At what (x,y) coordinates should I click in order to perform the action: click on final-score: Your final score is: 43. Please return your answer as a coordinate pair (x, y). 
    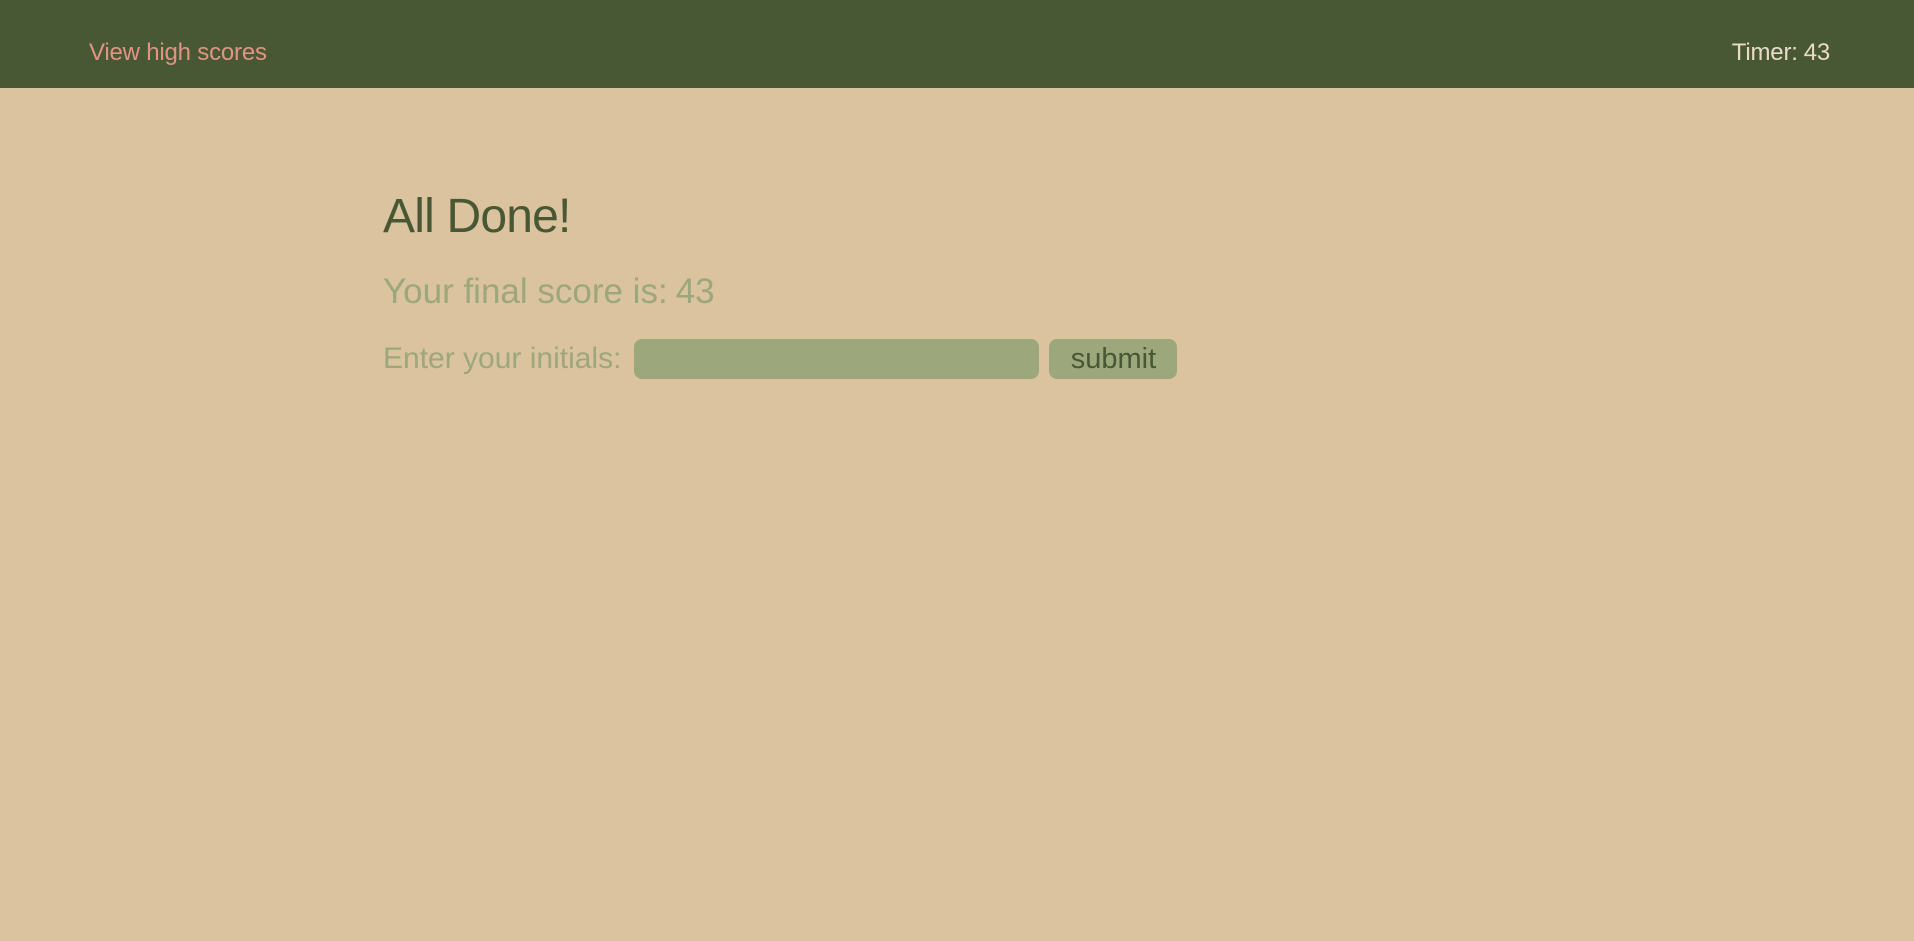
    Looking at the image, I should click on (549, 292).